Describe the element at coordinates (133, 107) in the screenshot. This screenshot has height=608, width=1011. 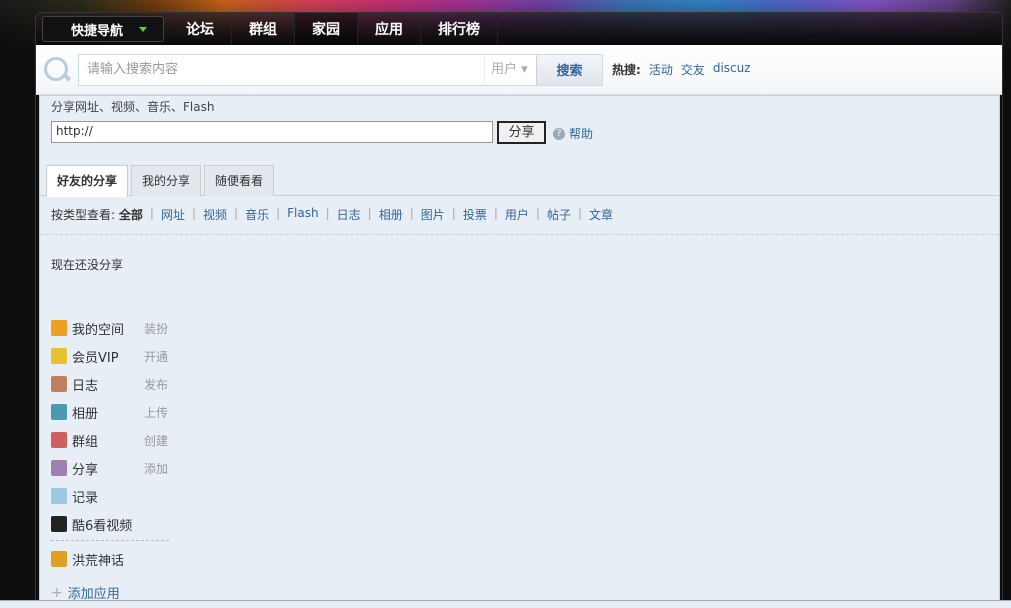
I see `share-label: 分享网址、视频、音乐、Flash` at that location.